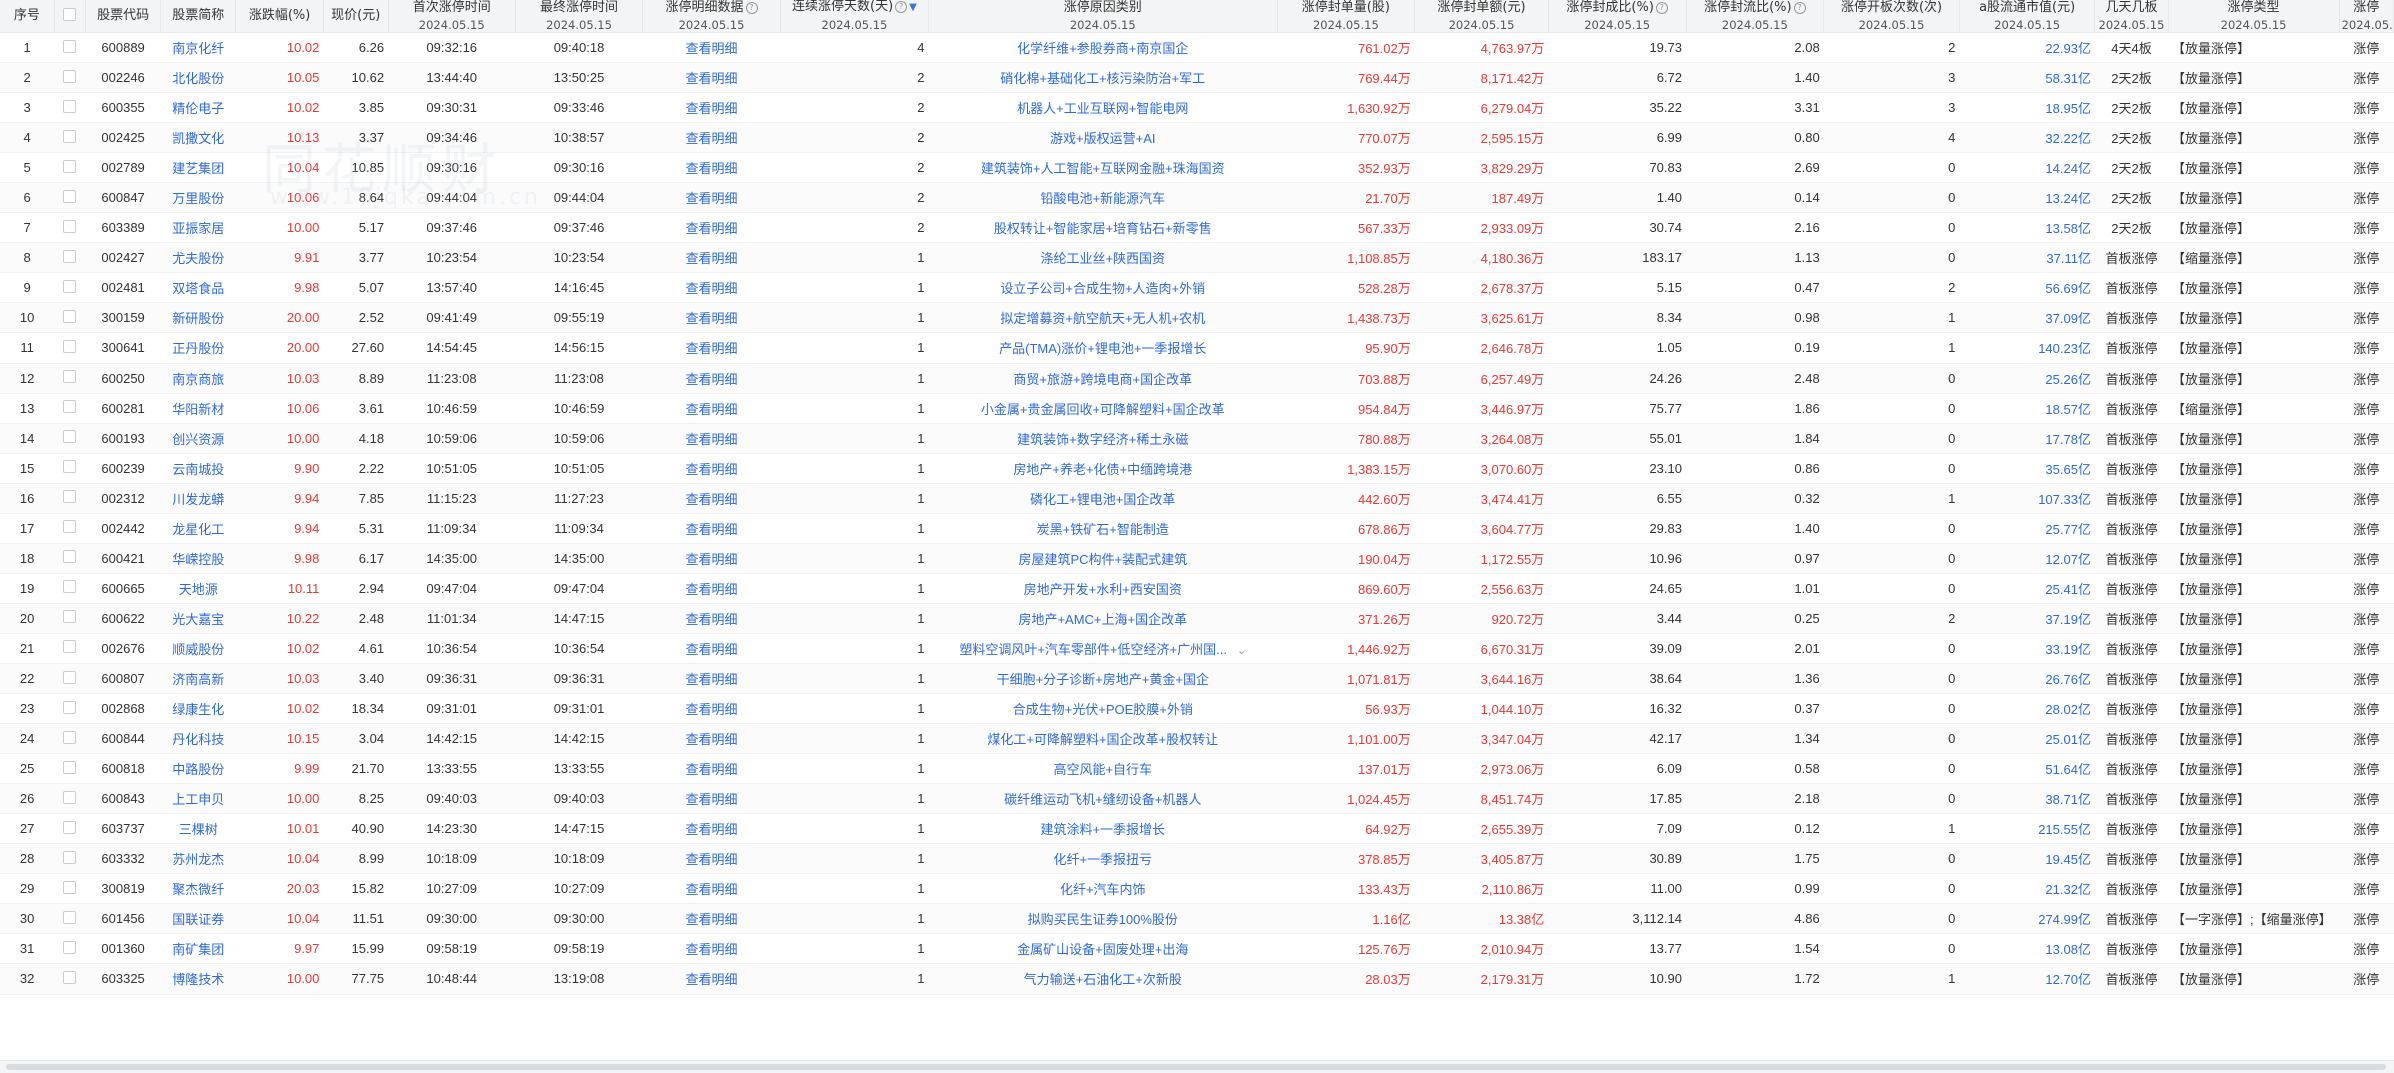  Describe the element at coordinates (2027, 138) in the screenshot. I see `cell-mcap: 32.22亿` at that location.